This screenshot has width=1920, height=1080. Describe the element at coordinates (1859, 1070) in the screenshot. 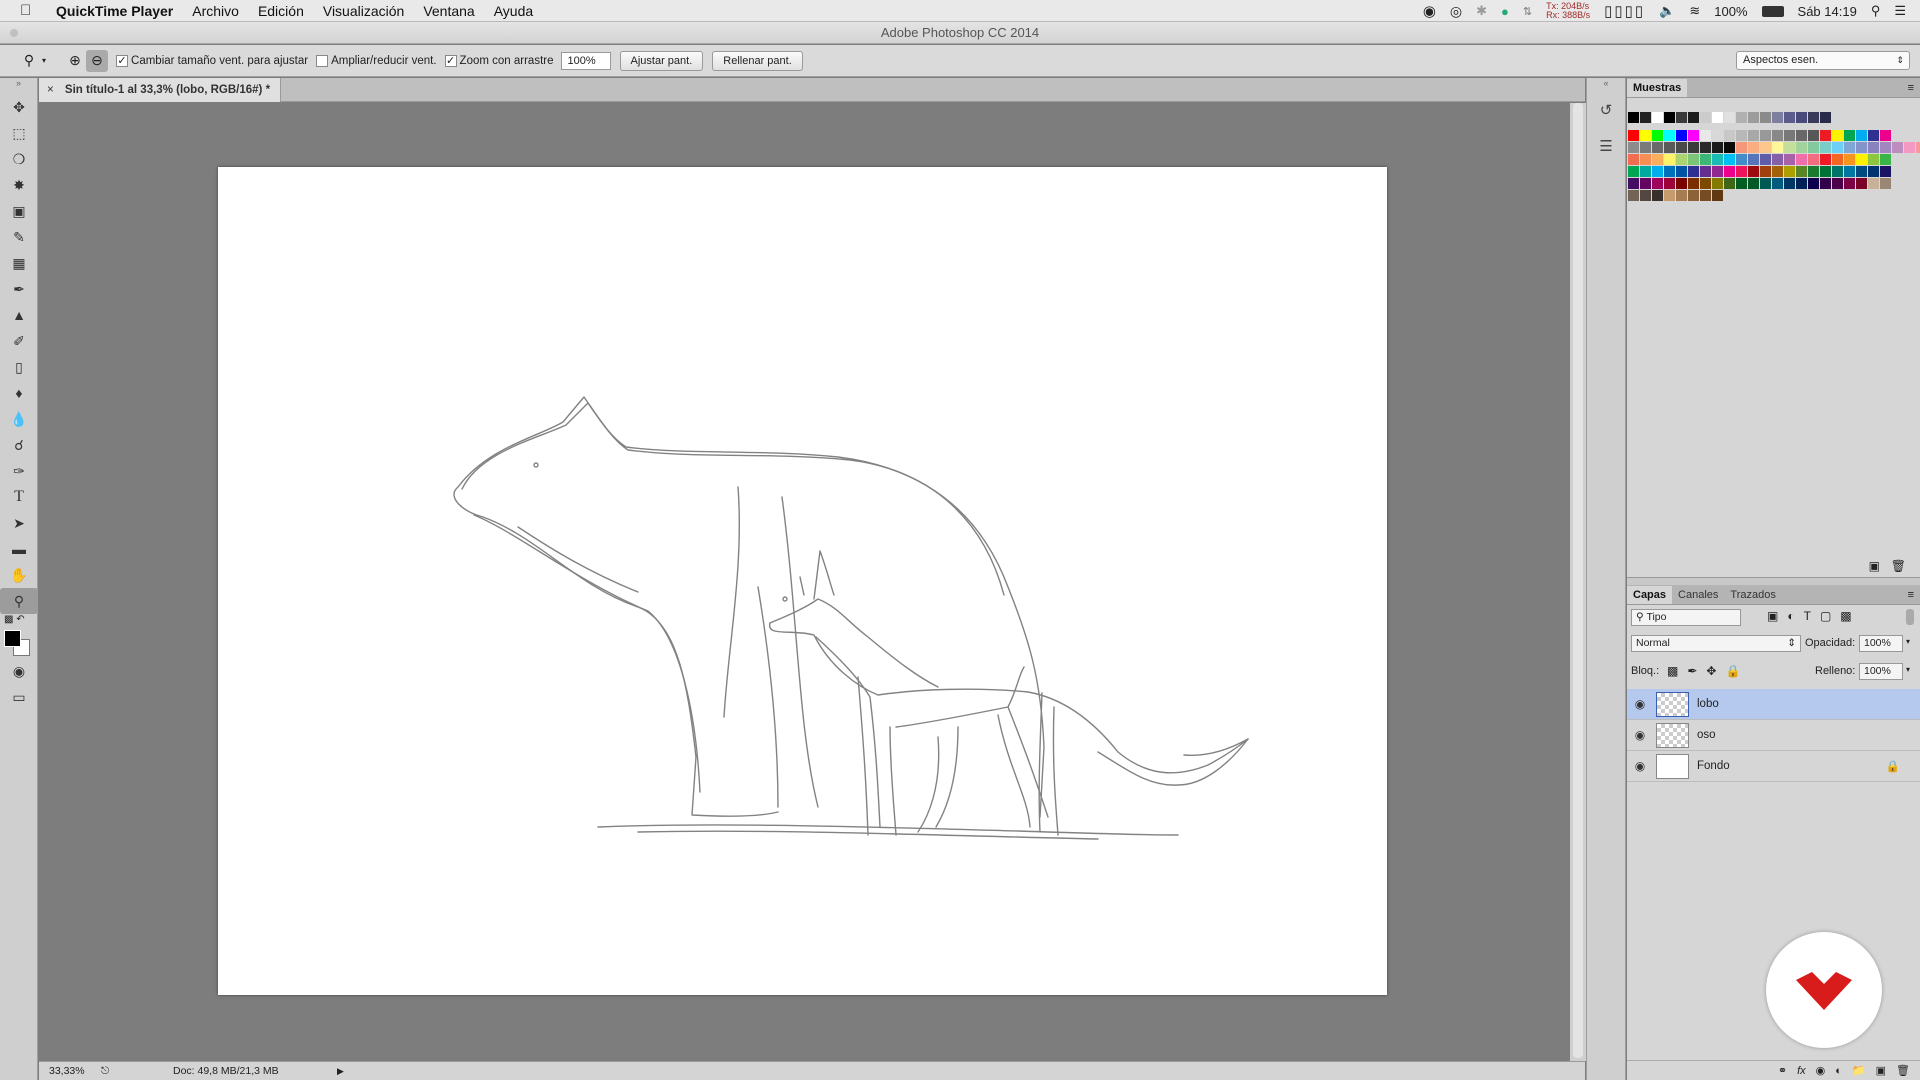

I see `new-group-icon: 📁` at that location.